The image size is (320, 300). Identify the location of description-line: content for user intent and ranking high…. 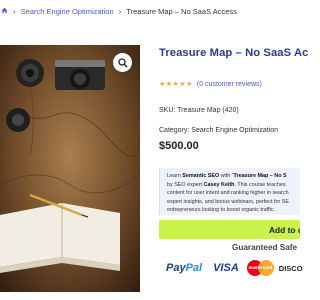
(228, 193).